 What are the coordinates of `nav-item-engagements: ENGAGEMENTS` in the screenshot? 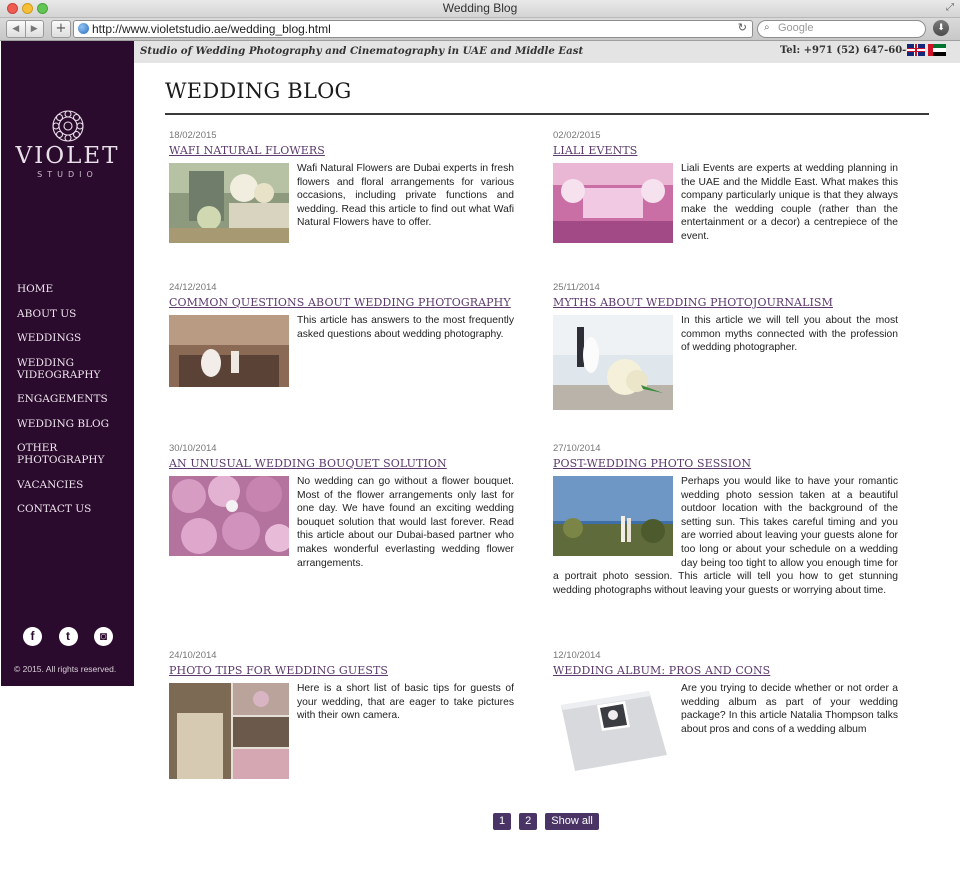 It's located at (73, 399).